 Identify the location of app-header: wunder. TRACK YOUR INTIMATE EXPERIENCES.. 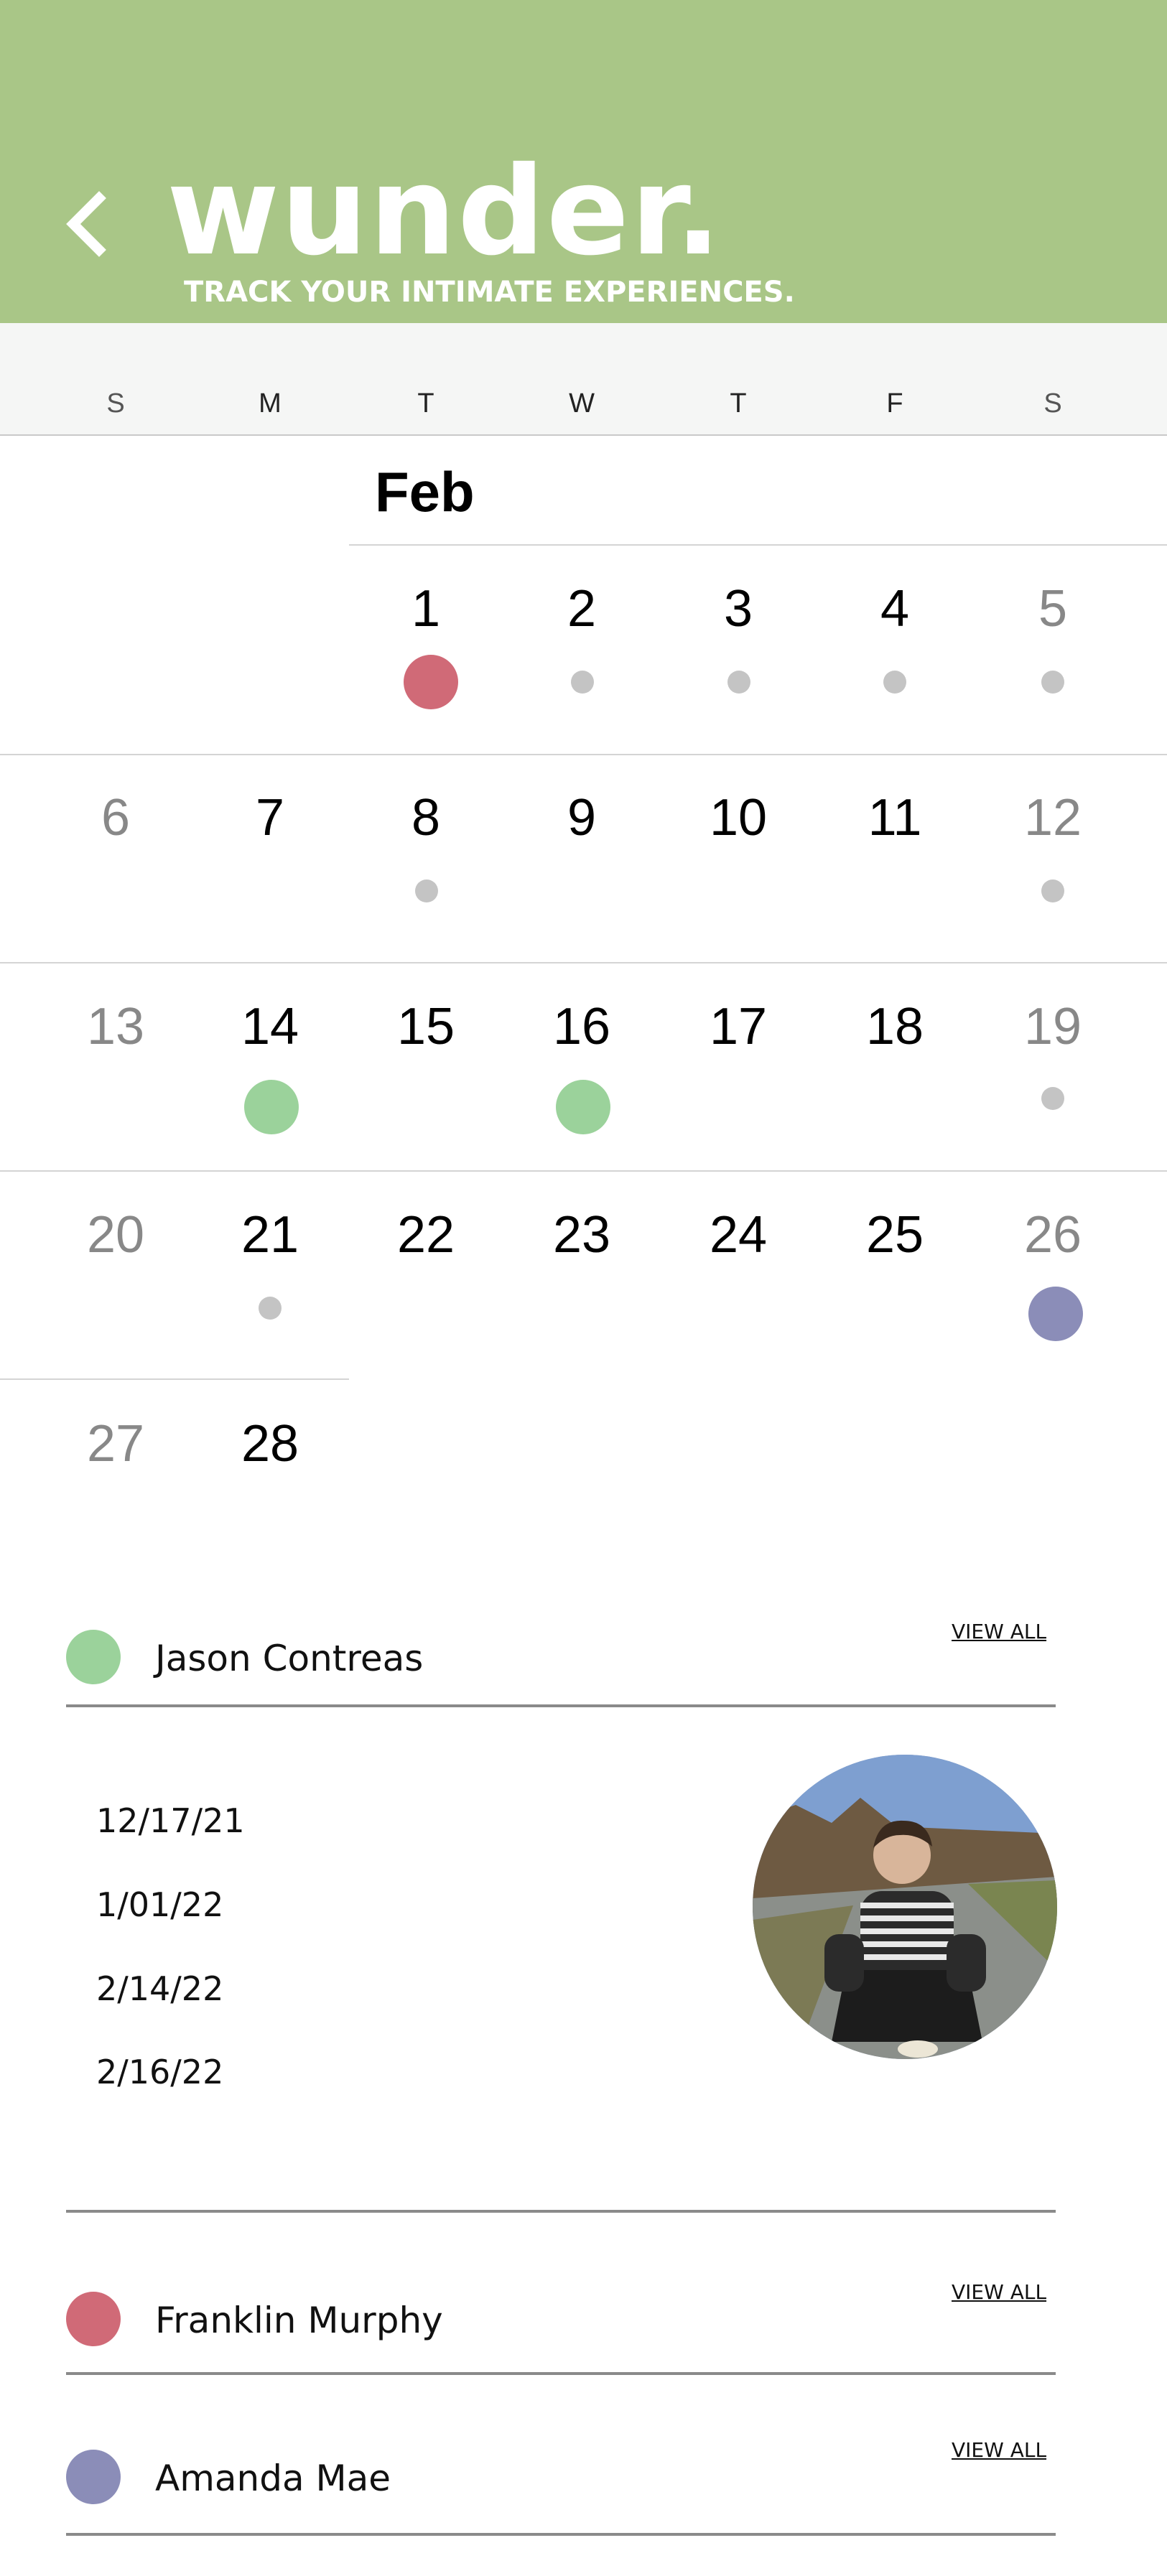
(583, 161).